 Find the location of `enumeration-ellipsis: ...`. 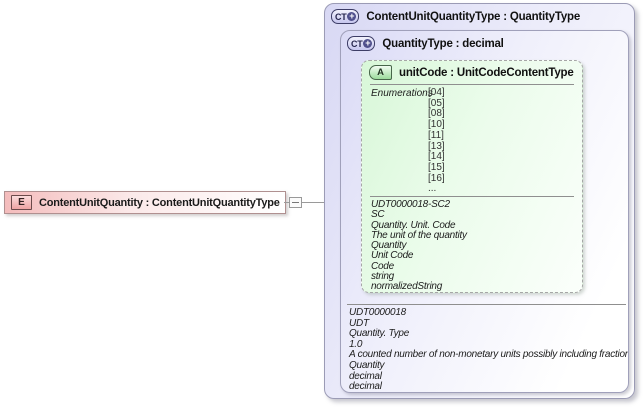

enumeration-ellipsis: ... is located at coordinates (432, 189).